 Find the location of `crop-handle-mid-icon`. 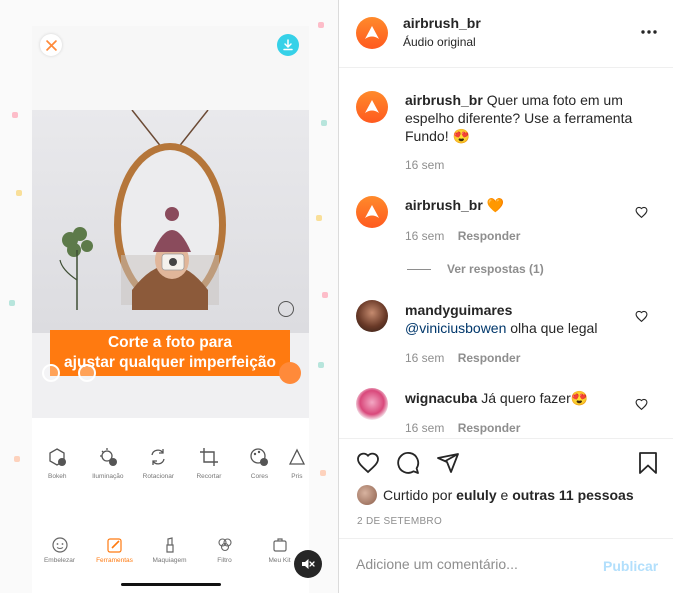

crop-handle-mid-icon is located at coordinates (87, 373).